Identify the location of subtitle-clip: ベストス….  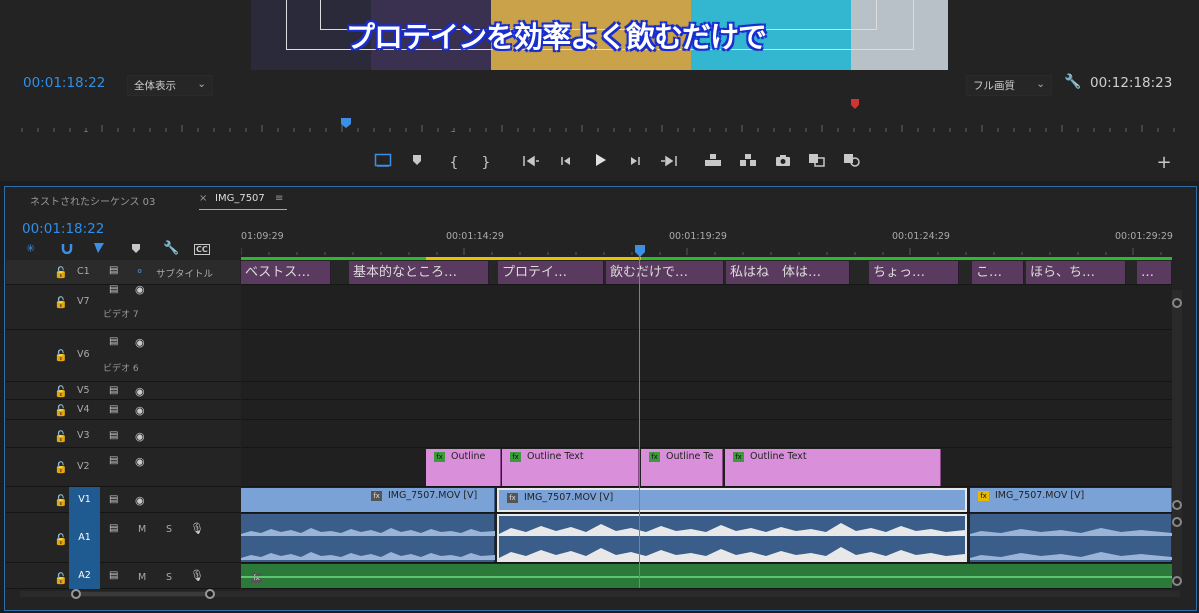
(286, 272).